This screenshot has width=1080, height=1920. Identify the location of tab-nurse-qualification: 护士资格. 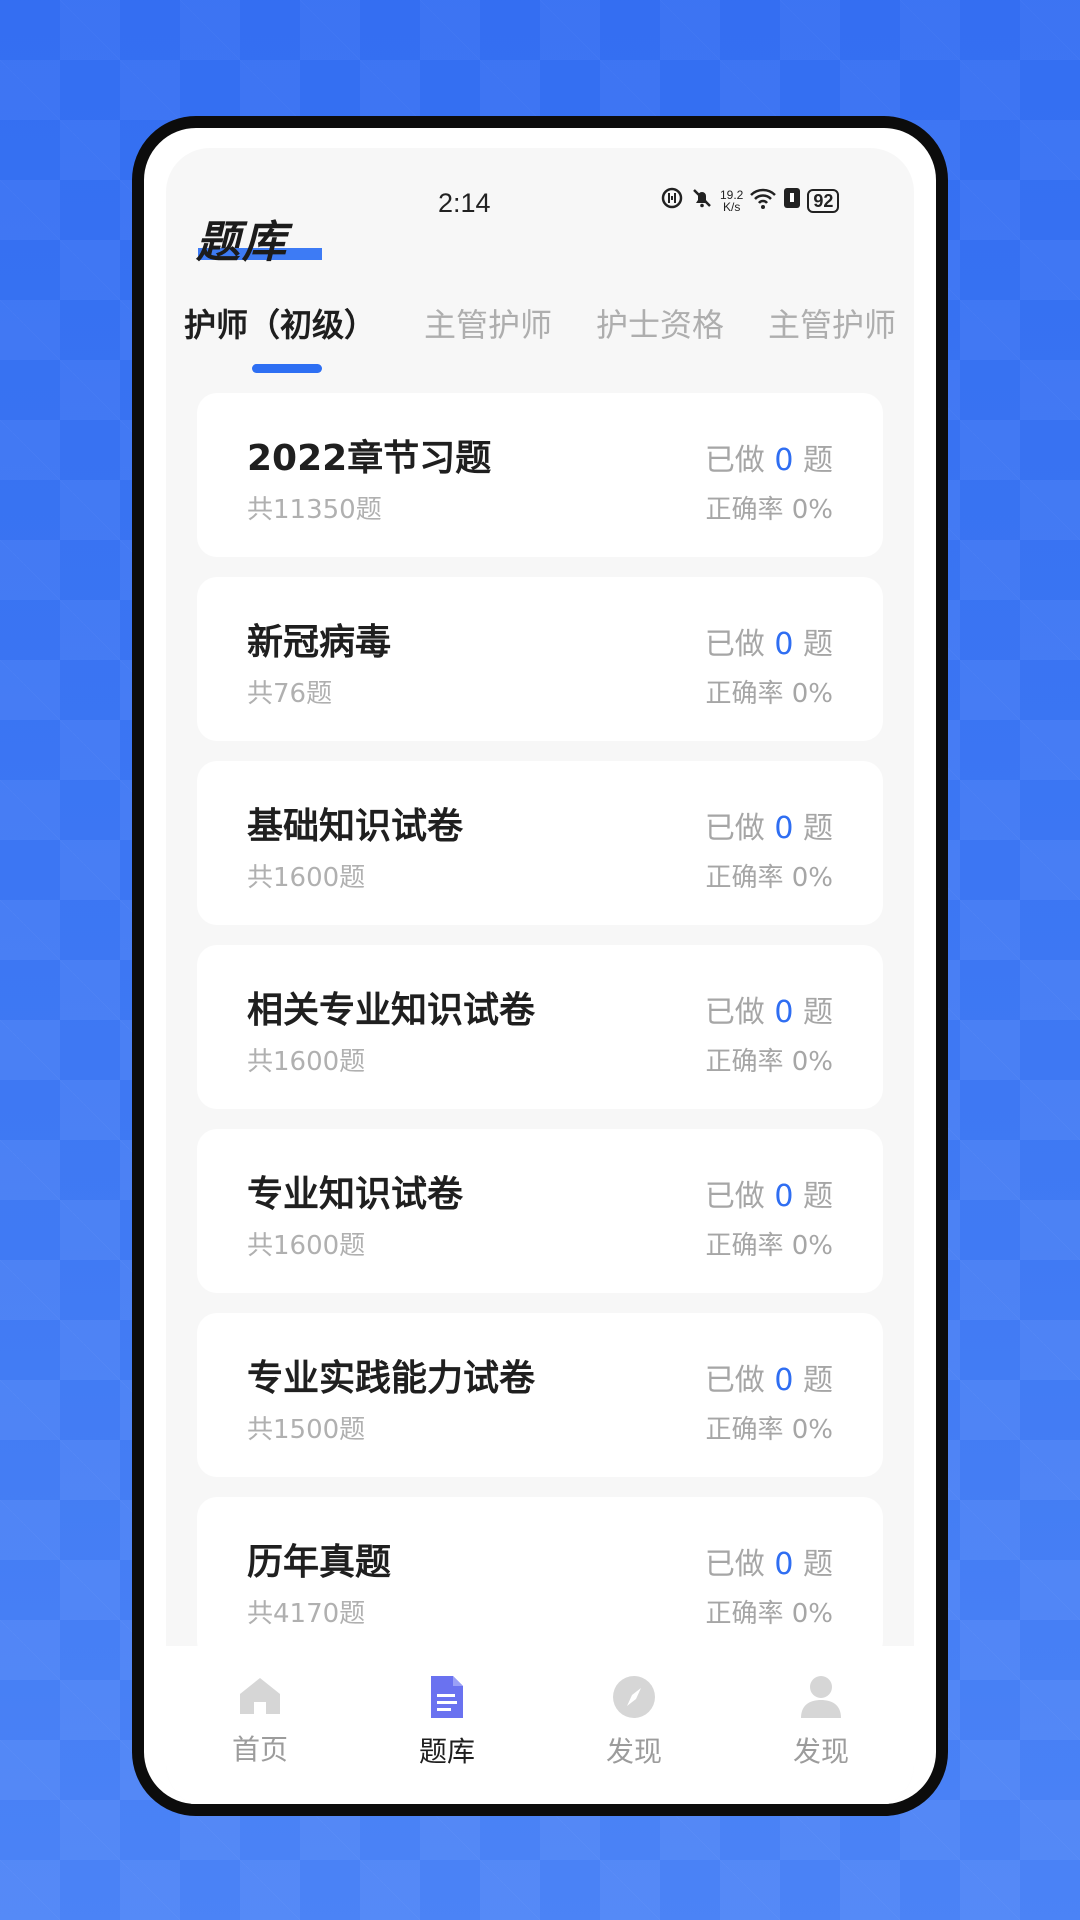
(660, 323).